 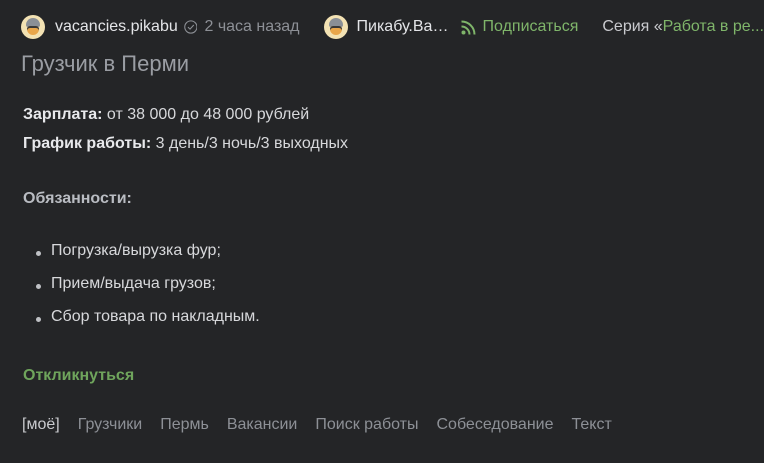 I want to click on tag-item: Грузчики, so click(x=110, y=425).